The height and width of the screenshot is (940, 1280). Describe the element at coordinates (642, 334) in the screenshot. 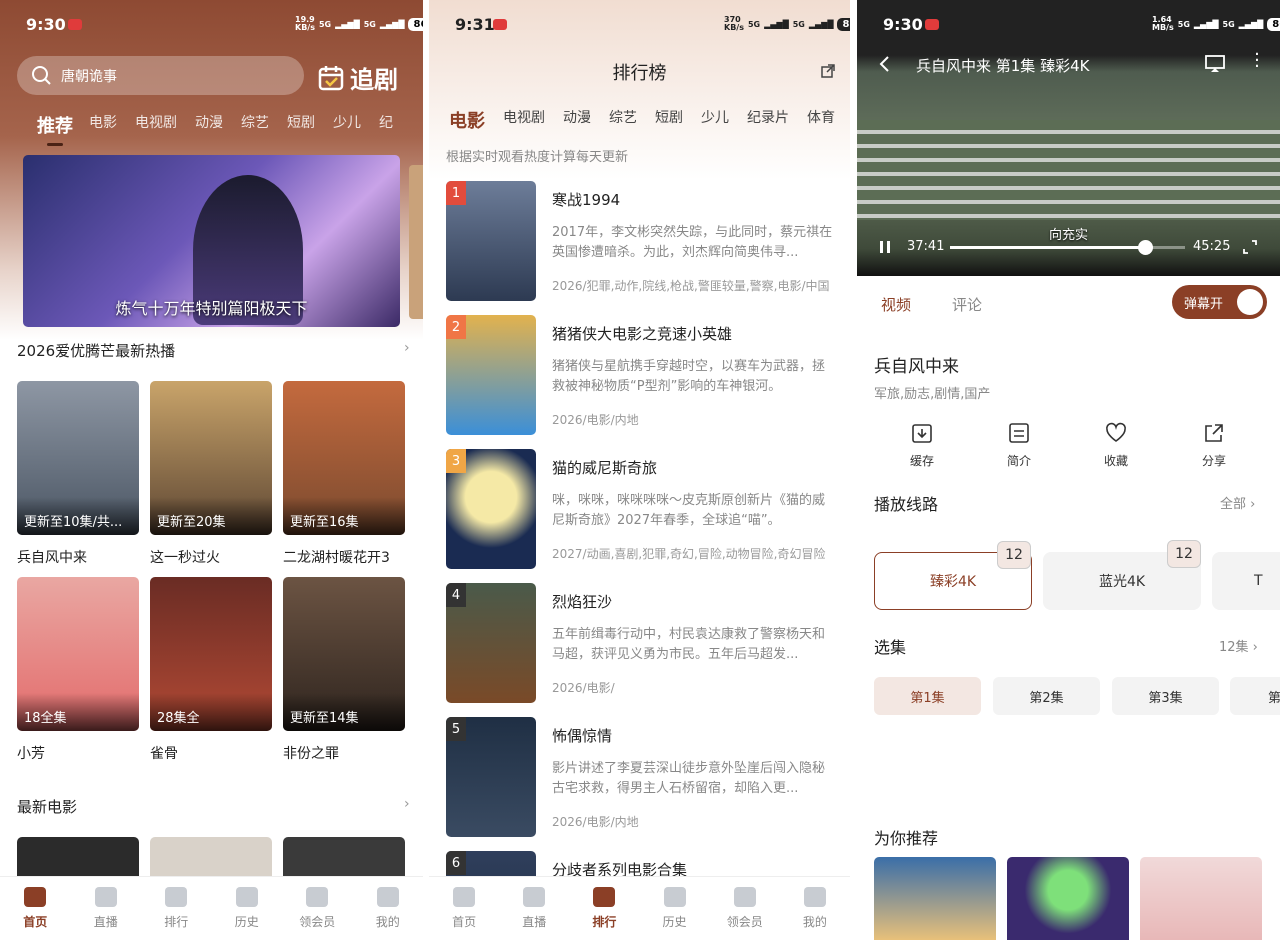

I see `item-title: 猪猪侠大电影之竞速小英雄` at that location.